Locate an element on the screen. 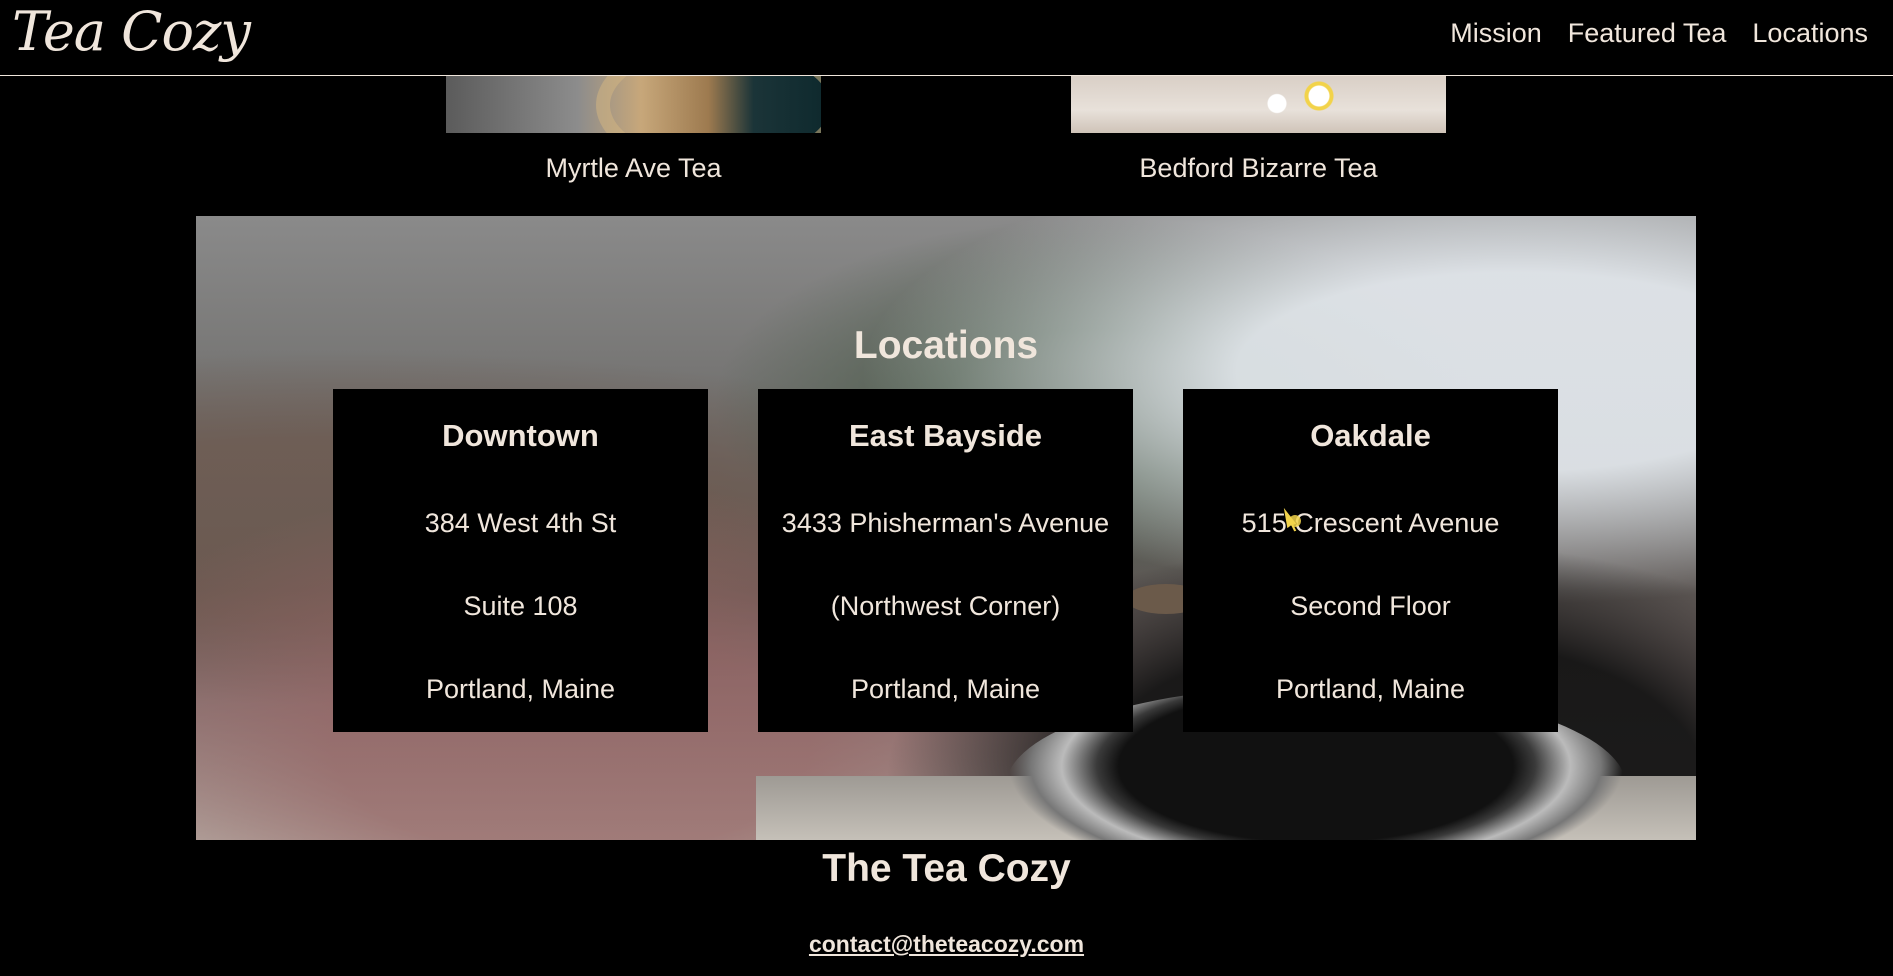 The width and height of the screenshot is (1893, 976). nav-link-featured-tea: Featured Tea is located at coordinates (1647, 33).